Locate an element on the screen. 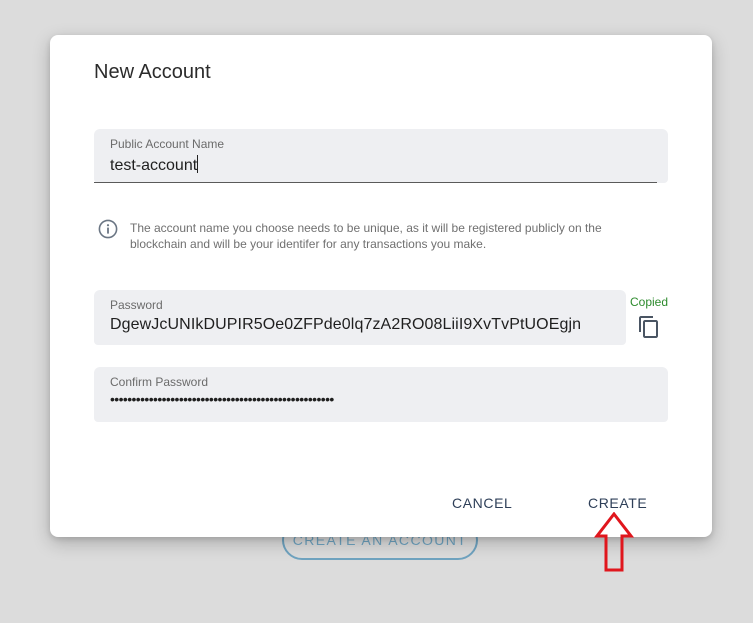 This screenshot has width=753, height=623. field-underline is located at coordinates (375, 182).